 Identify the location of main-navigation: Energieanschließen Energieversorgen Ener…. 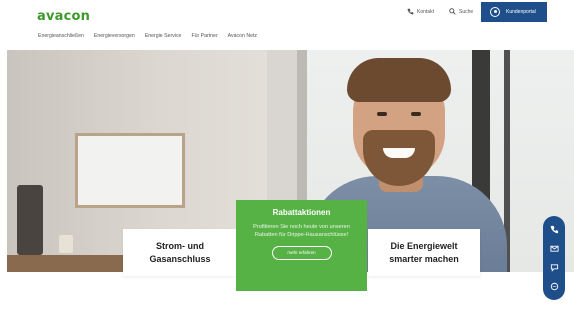
(152, 36).